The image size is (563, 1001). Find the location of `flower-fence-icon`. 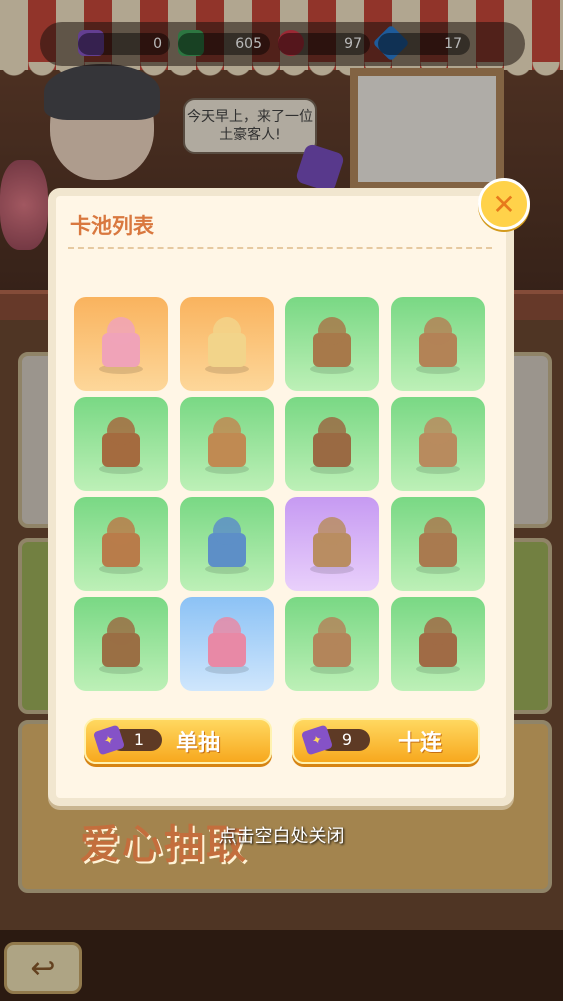

flower-fence-icon is located at coordinates (121, 644).